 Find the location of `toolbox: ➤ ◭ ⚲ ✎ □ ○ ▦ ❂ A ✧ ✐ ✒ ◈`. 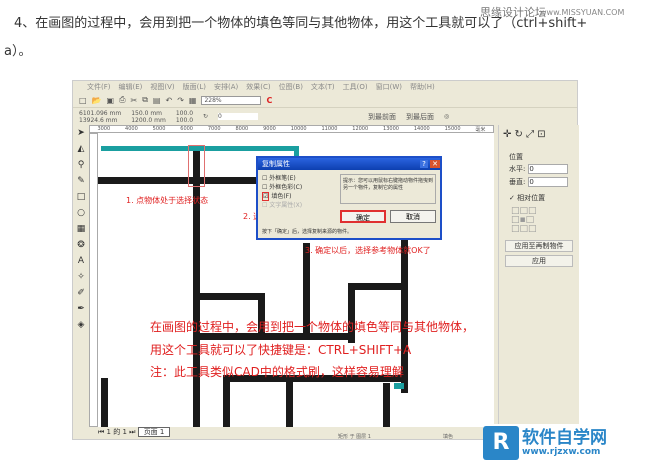

toolbox: ➤ ◭ ⚲ ✎ □ ○ ▦ ❂ A ✧ ✐ ✒ ◈ is located at coordinates (81, 275).